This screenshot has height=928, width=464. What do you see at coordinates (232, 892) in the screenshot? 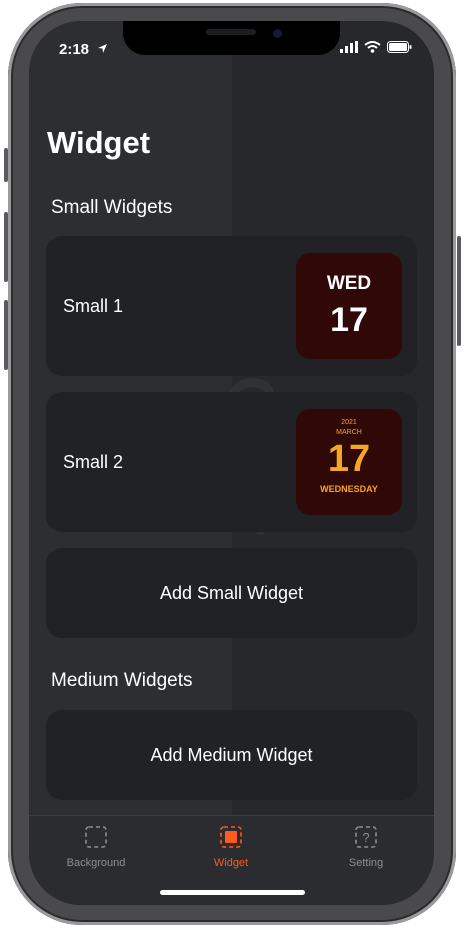
I see `home-indicator` at bounding box center [232, 892].